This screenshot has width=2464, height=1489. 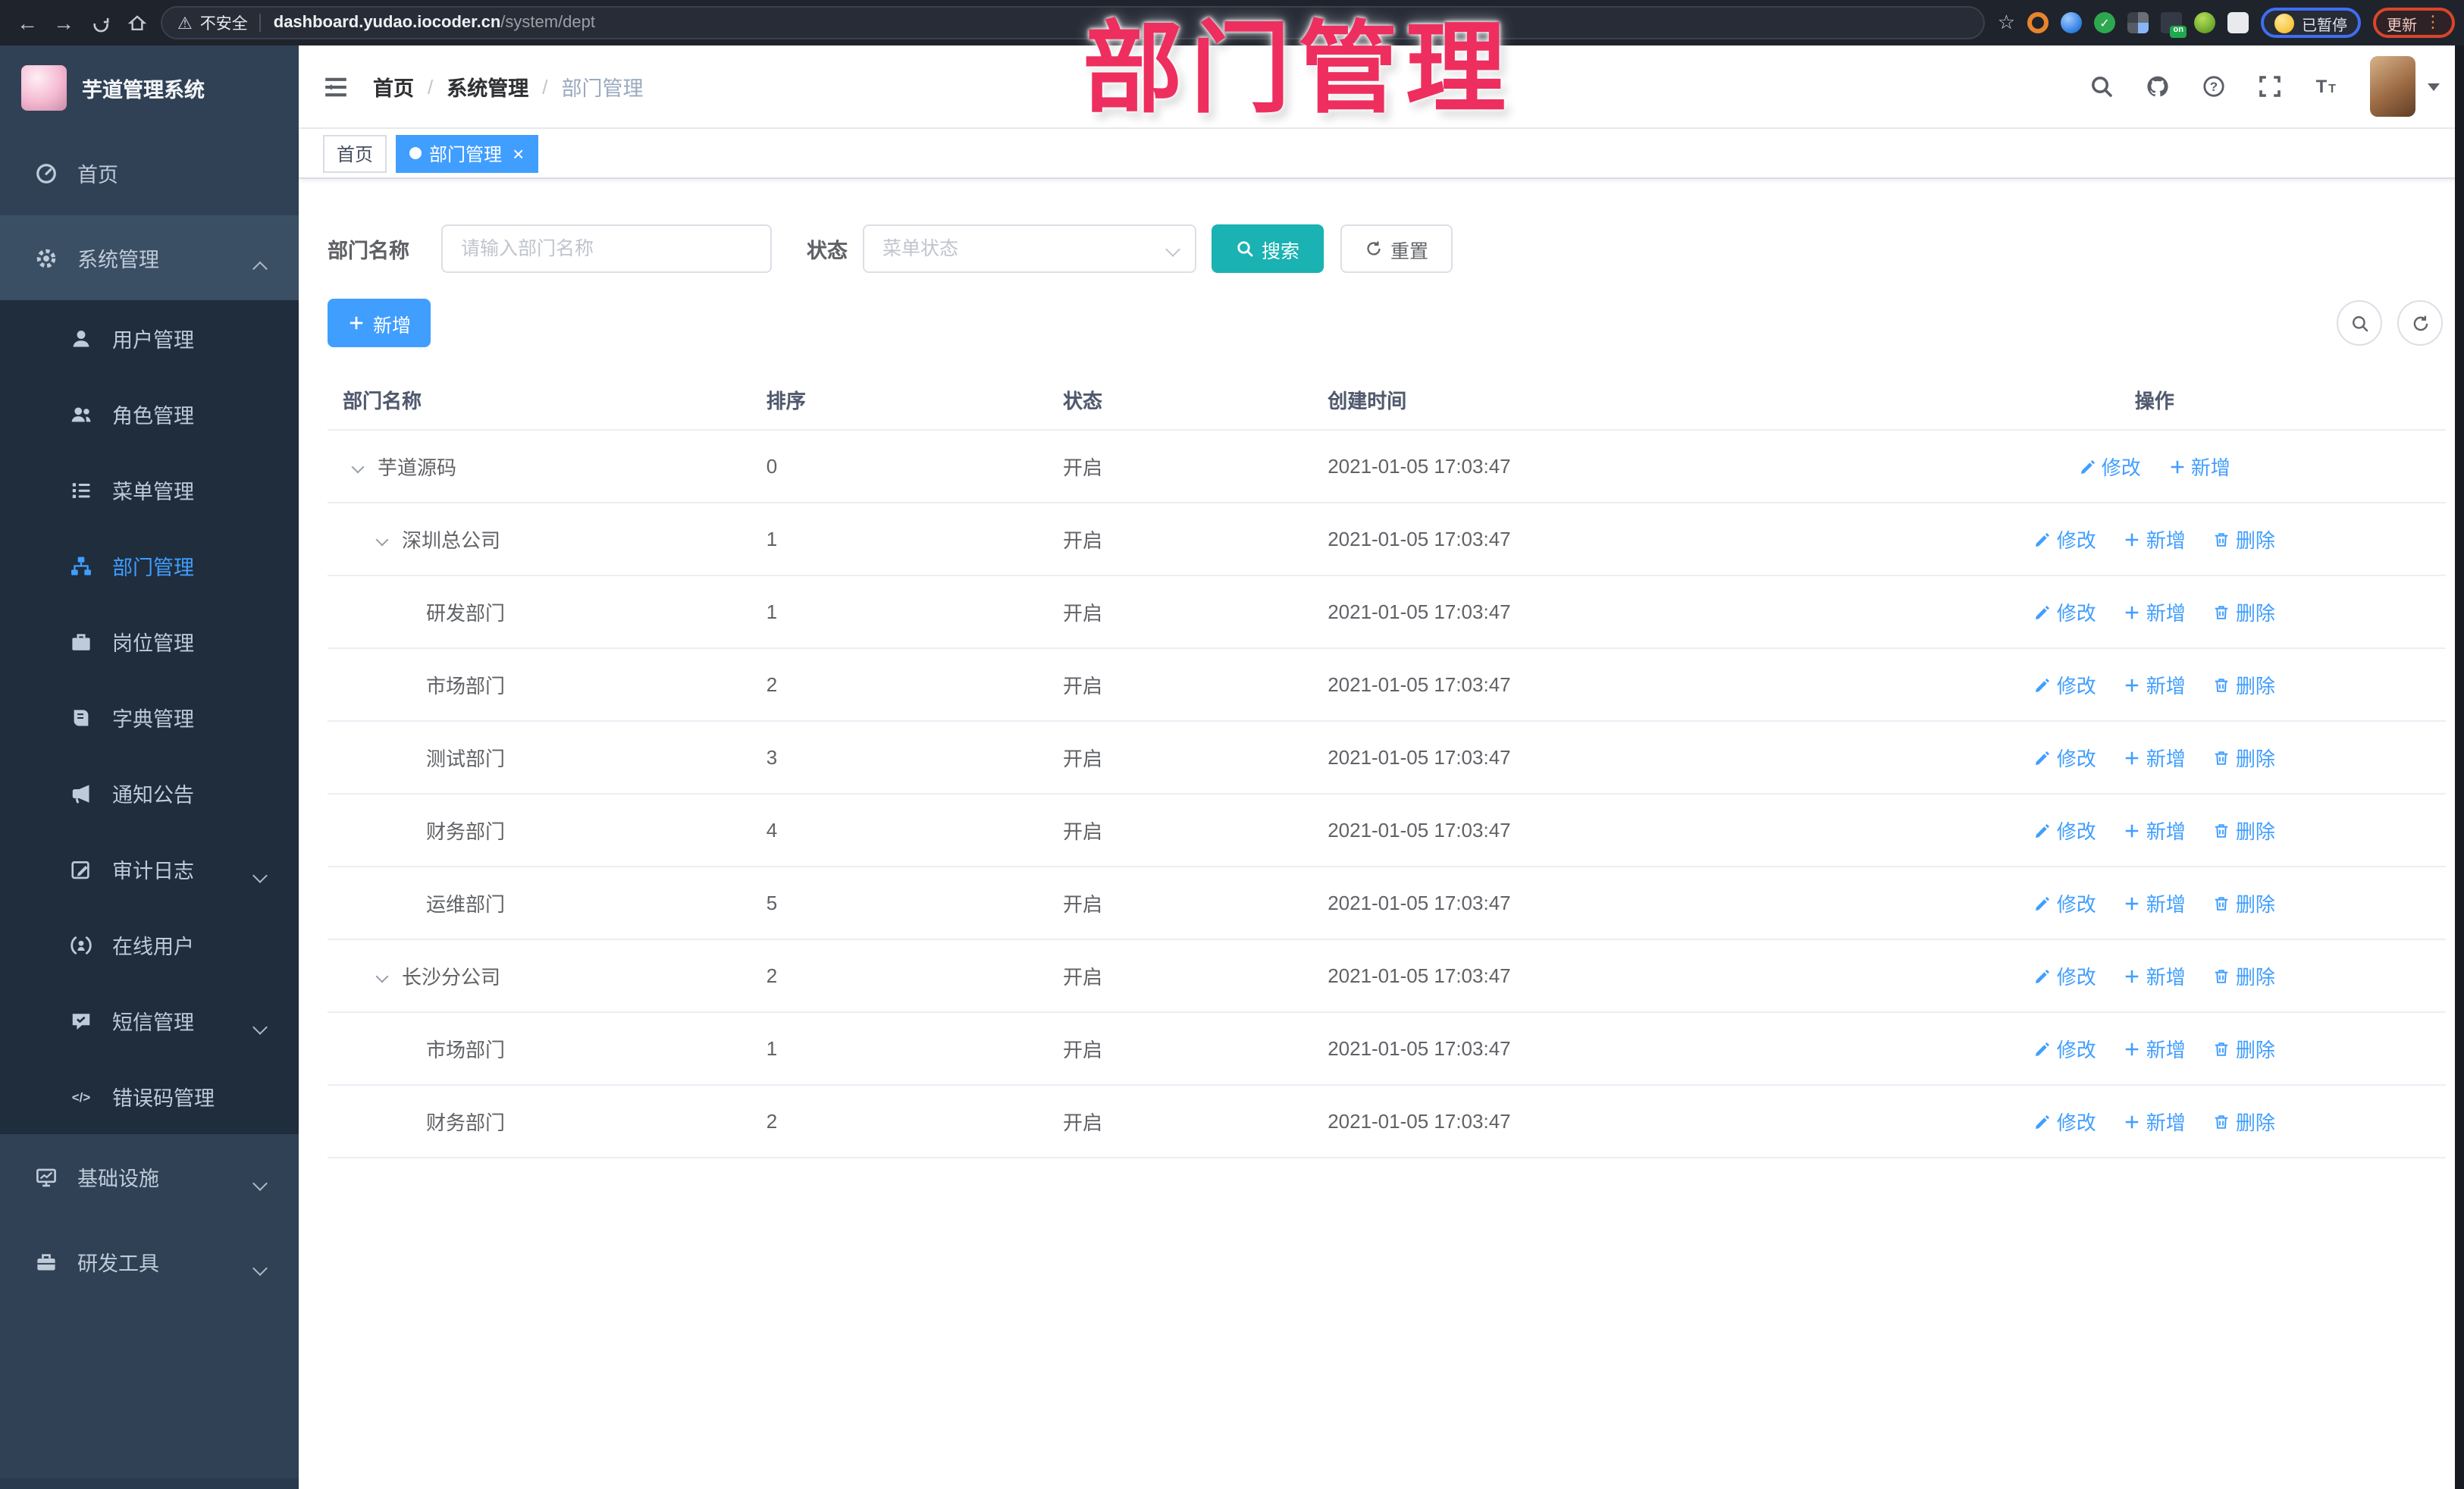 What do you see at coordinates (2158, 86) in the screenshot?
I see `github-icon` at bounding box center [2158, 86].